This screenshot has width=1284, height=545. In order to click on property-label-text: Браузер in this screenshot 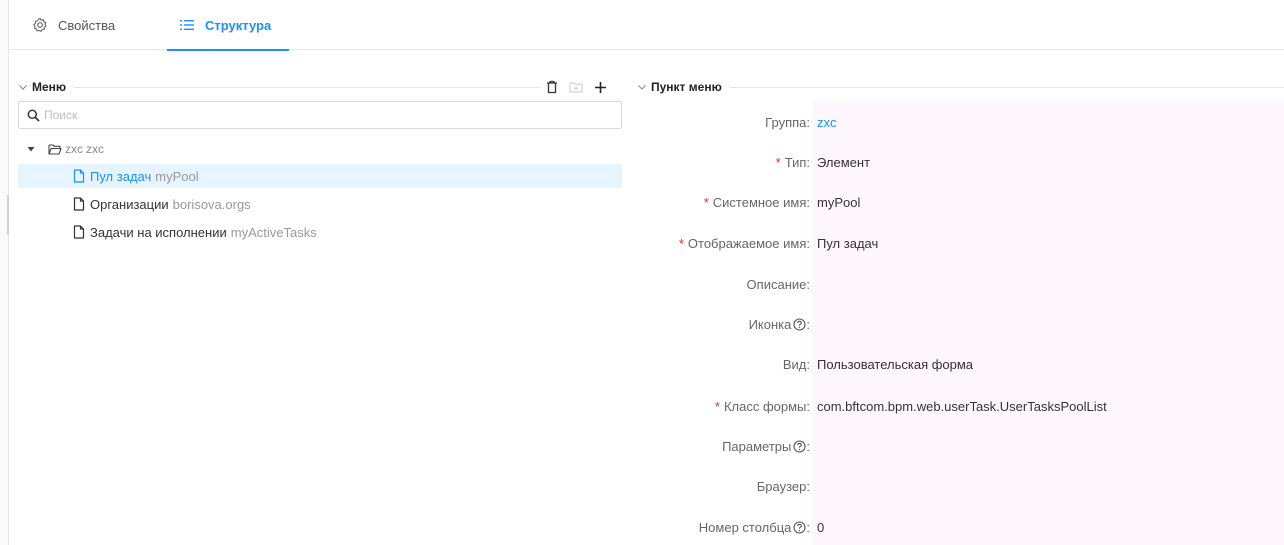, I will do `click(781, 486)`.